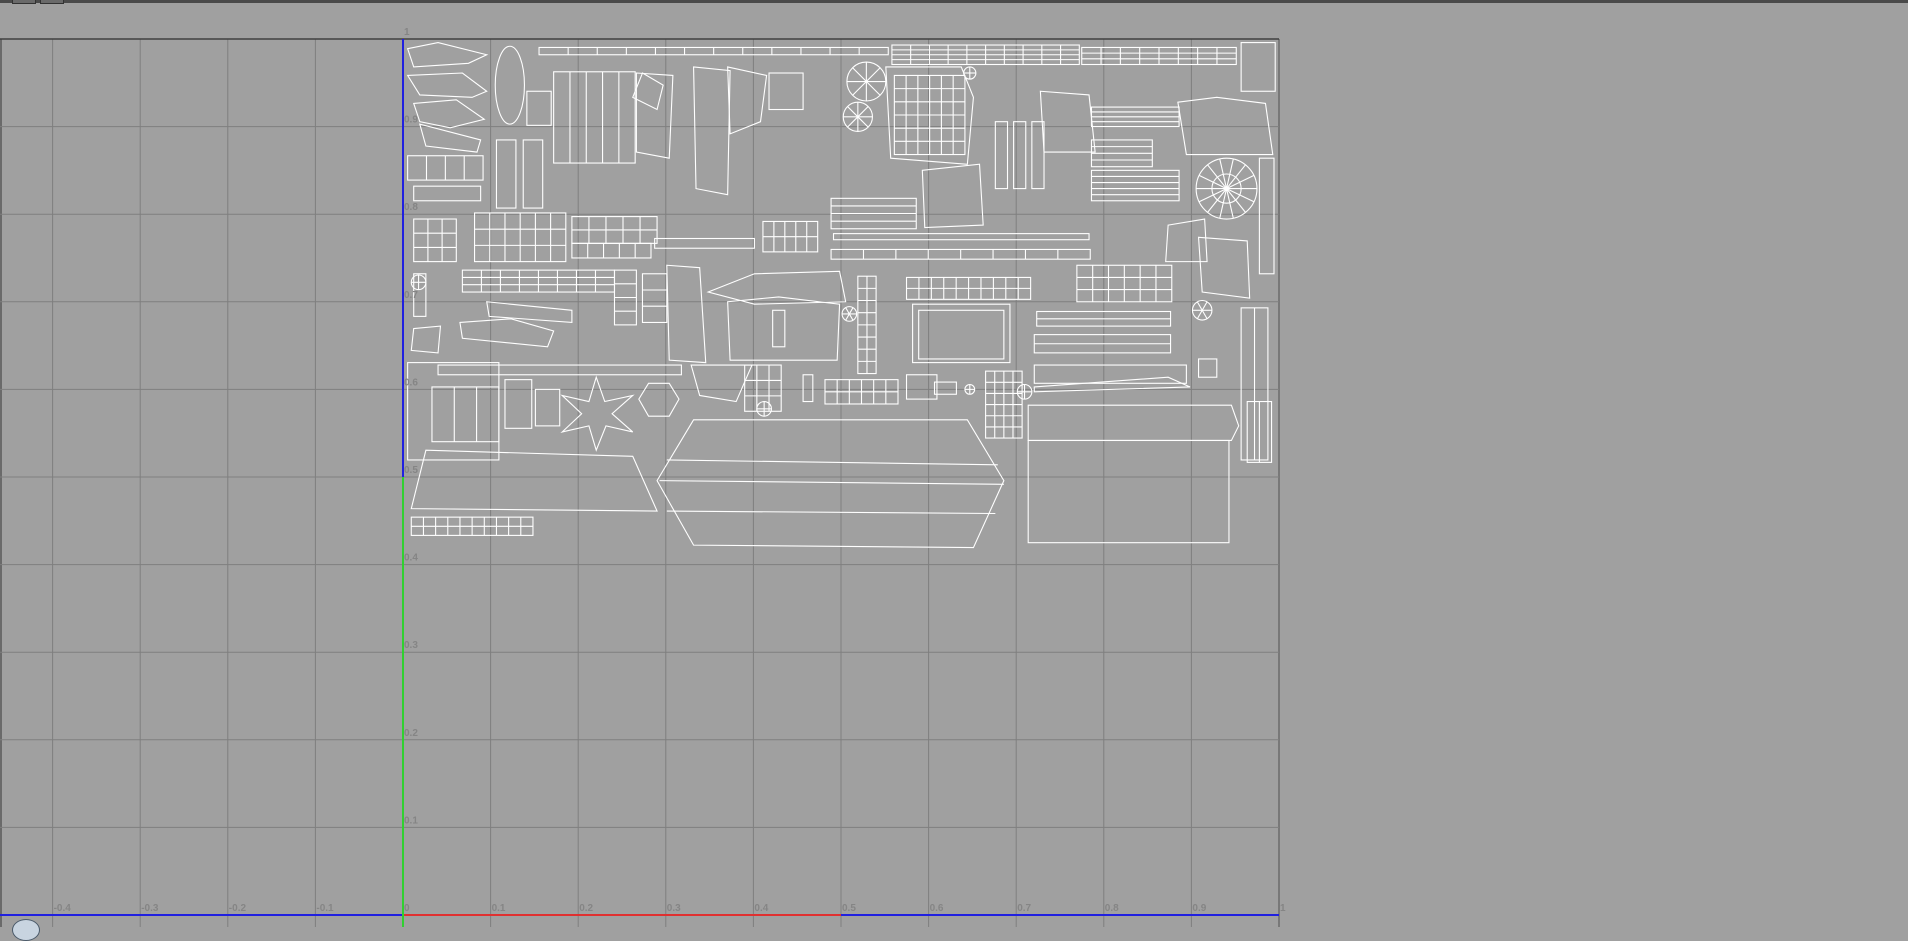 The width and height of the screenshot is (1908, 941). I want to click on u-tick-label: 0.3, so click(674, 908).